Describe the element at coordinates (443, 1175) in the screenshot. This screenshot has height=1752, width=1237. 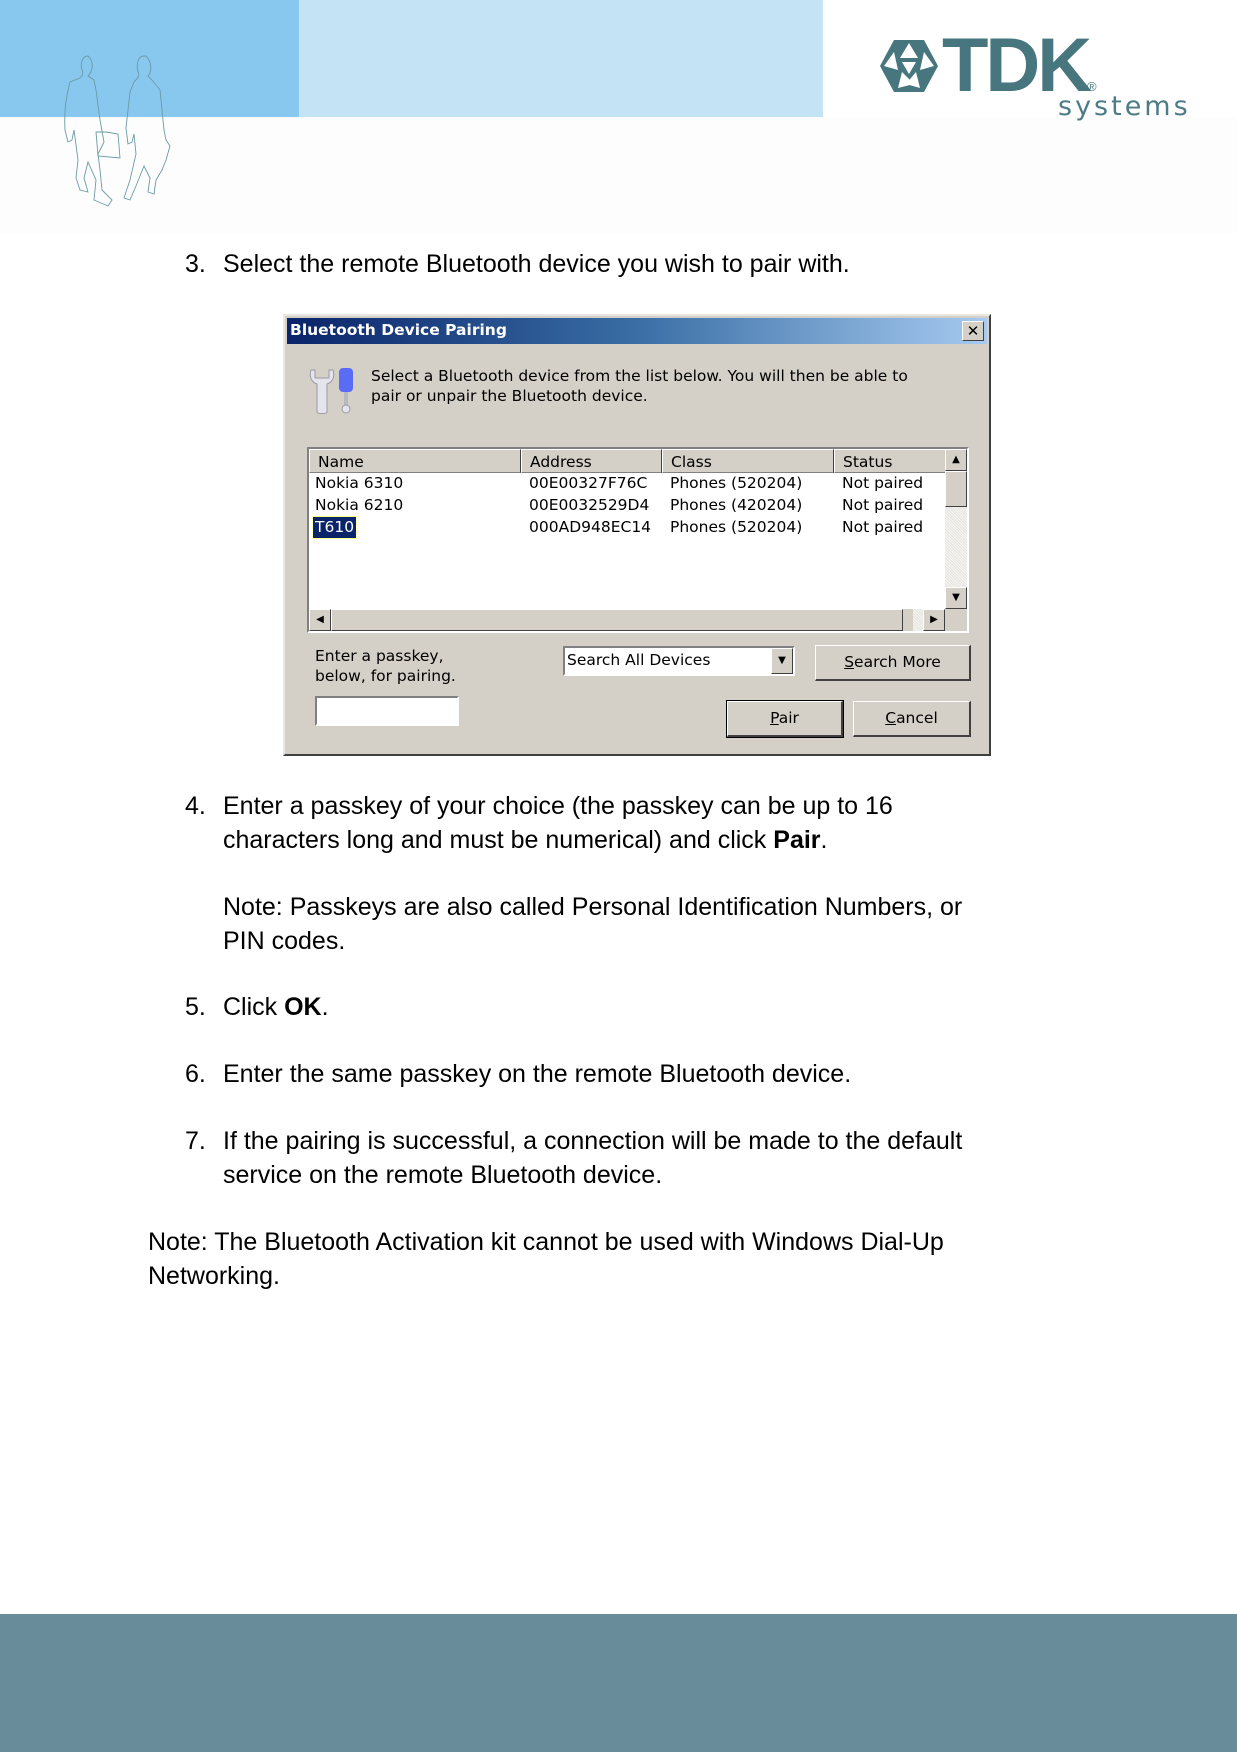
I see `step-text-line-2: service on the remote Bluetooth device.` at that location.